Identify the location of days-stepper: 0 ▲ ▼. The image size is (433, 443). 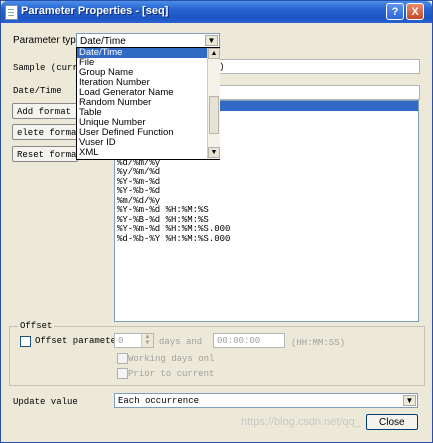
(134, 340).